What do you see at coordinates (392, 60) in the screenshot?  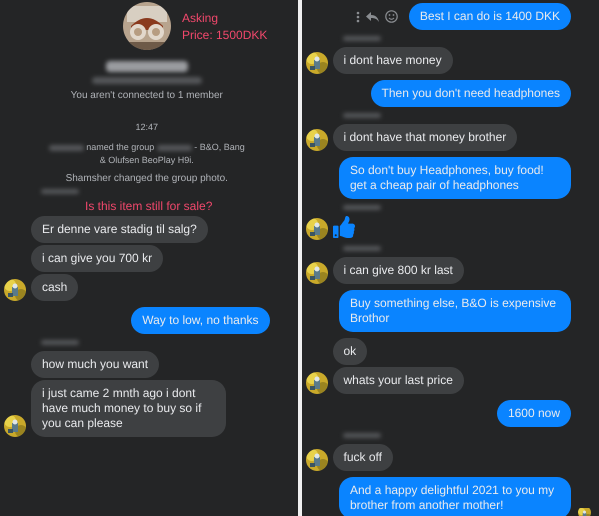 I see `message-bubble: i dont have money` at bounding box center [392, 60].